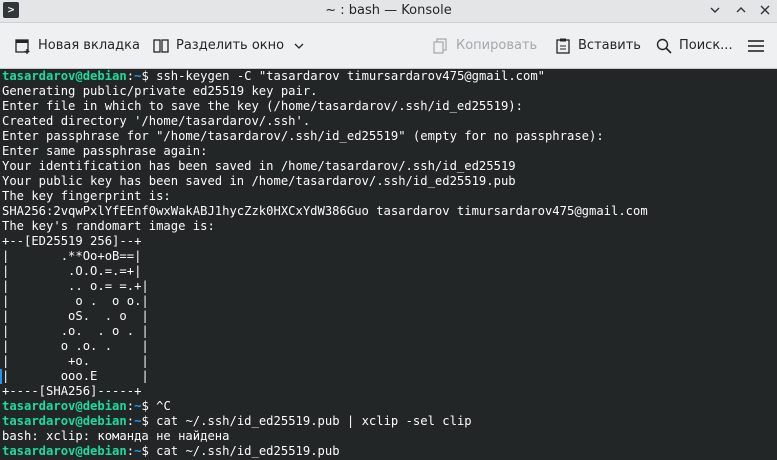 This screenshot has height=460, width=777. I want to click on terminal-prompt-line: tasardarov@debian:~$ ^C, so click(388, 406).